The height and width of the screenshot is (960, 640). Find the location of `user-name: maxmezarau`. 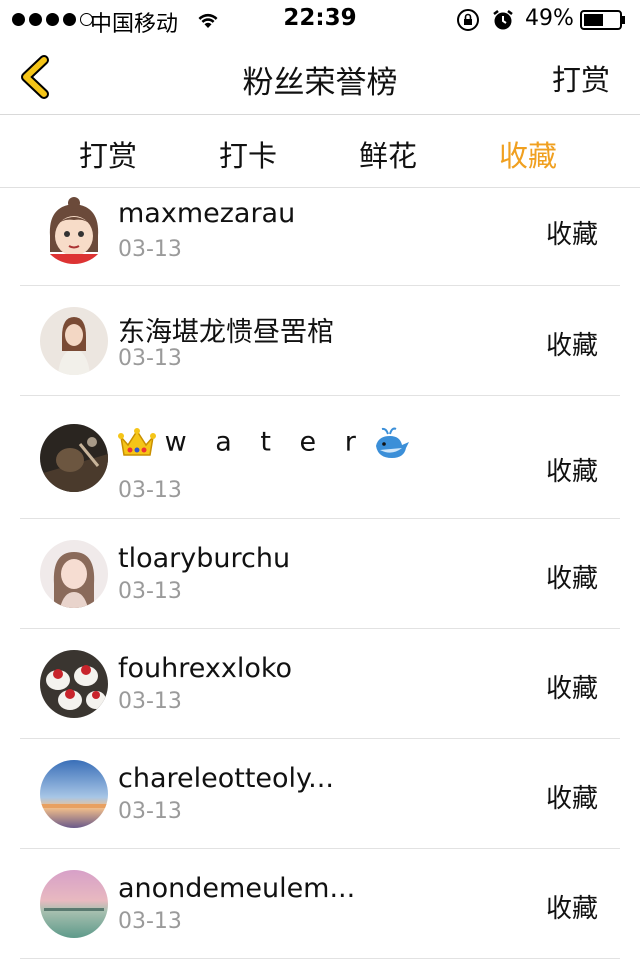

user-name: maxmezarau is located at coordinates (207, 213).